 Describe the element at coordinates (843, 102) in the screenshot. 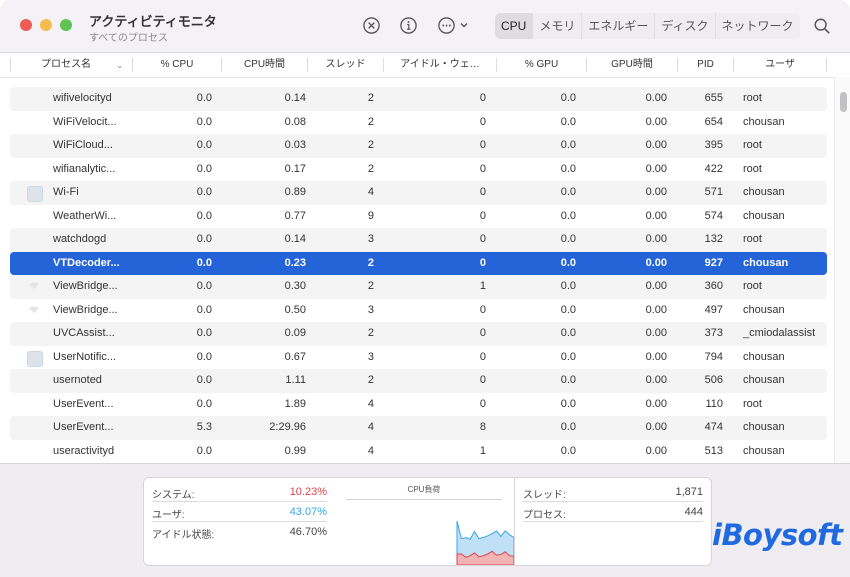

I see `scrollbar-thumb` at that location.